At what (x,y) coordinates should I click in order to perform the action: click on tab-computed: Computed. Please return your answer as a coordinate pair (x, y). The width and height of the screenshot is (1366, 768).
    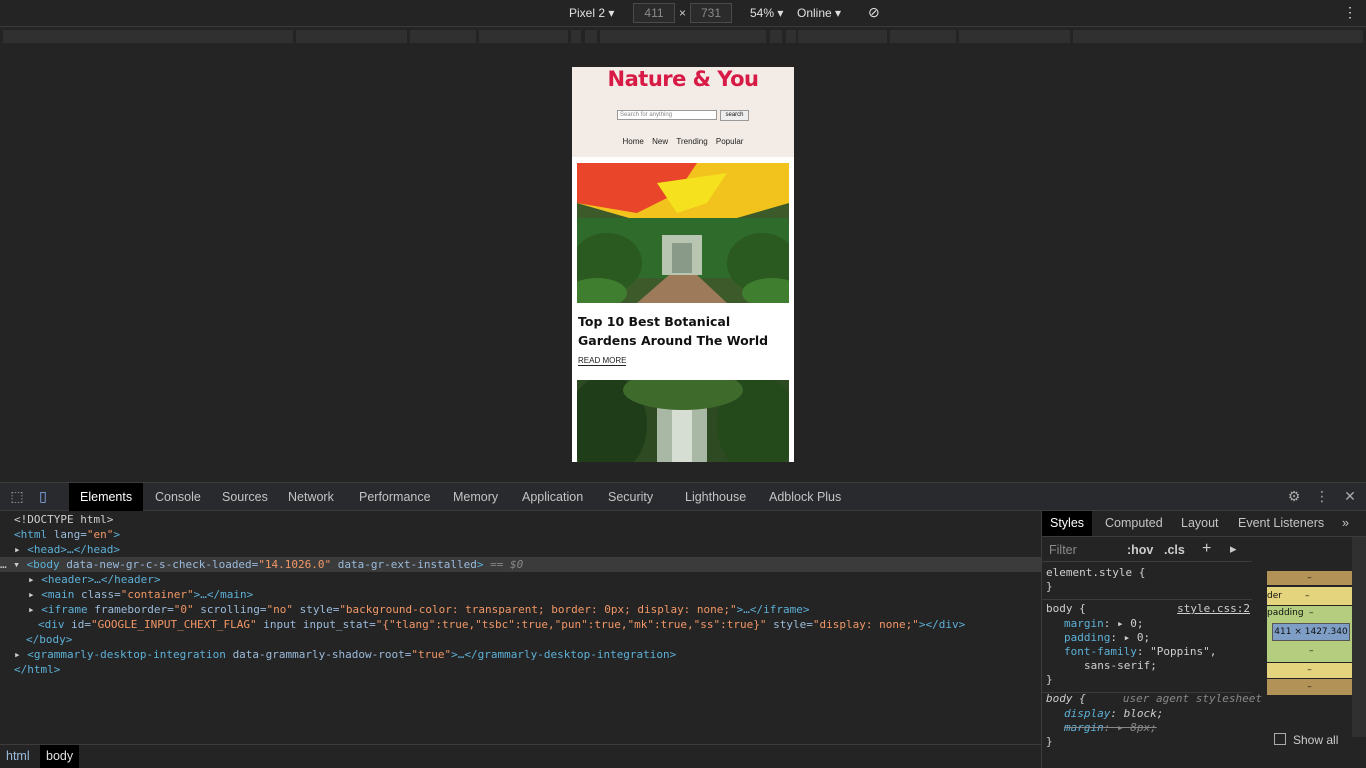
    Looking at the image, I should click on (1134, 523).